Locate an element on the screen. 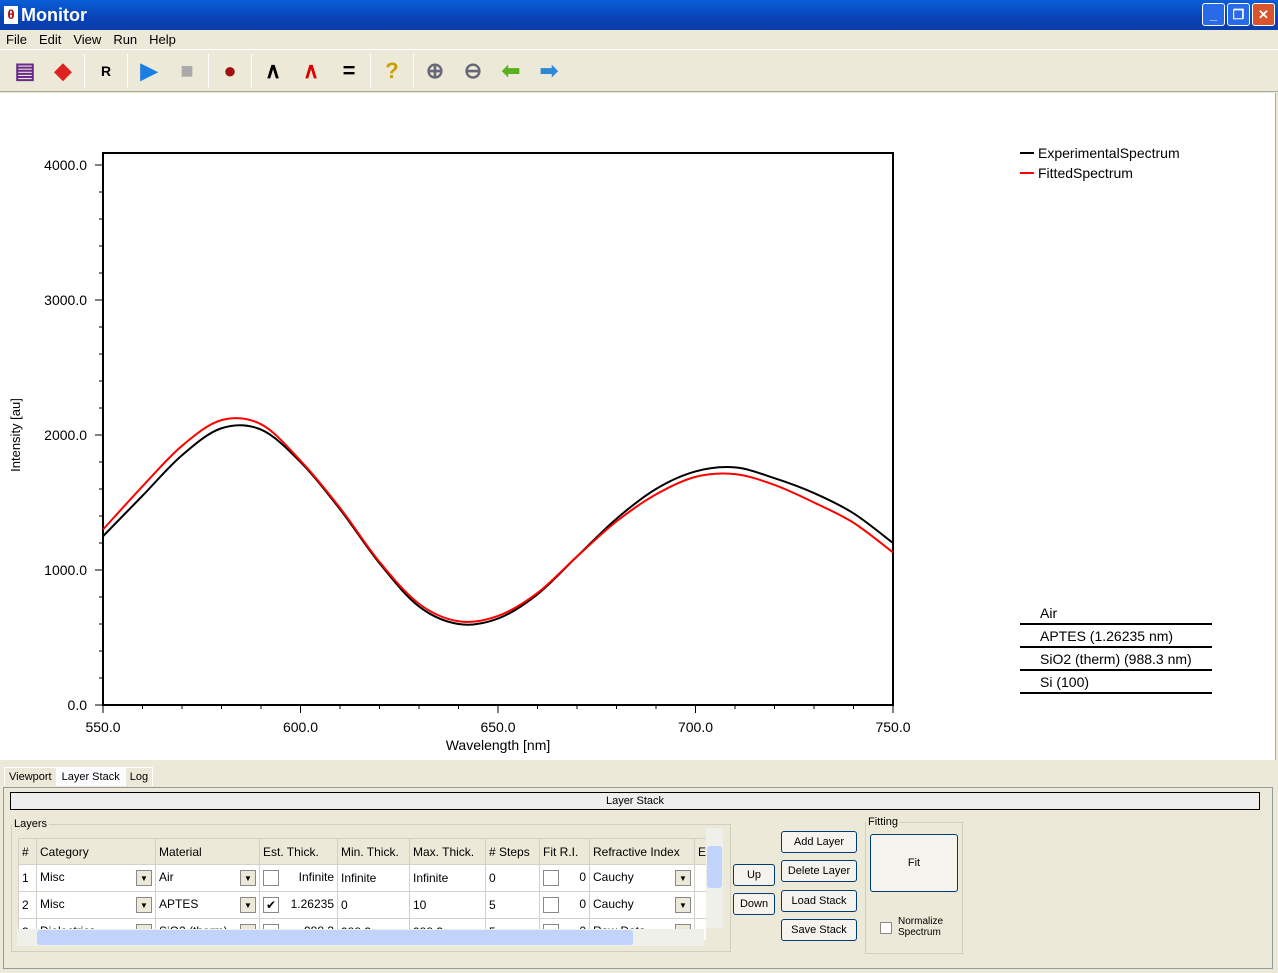  window-title: Monitor is located at coordinates (54, 14).